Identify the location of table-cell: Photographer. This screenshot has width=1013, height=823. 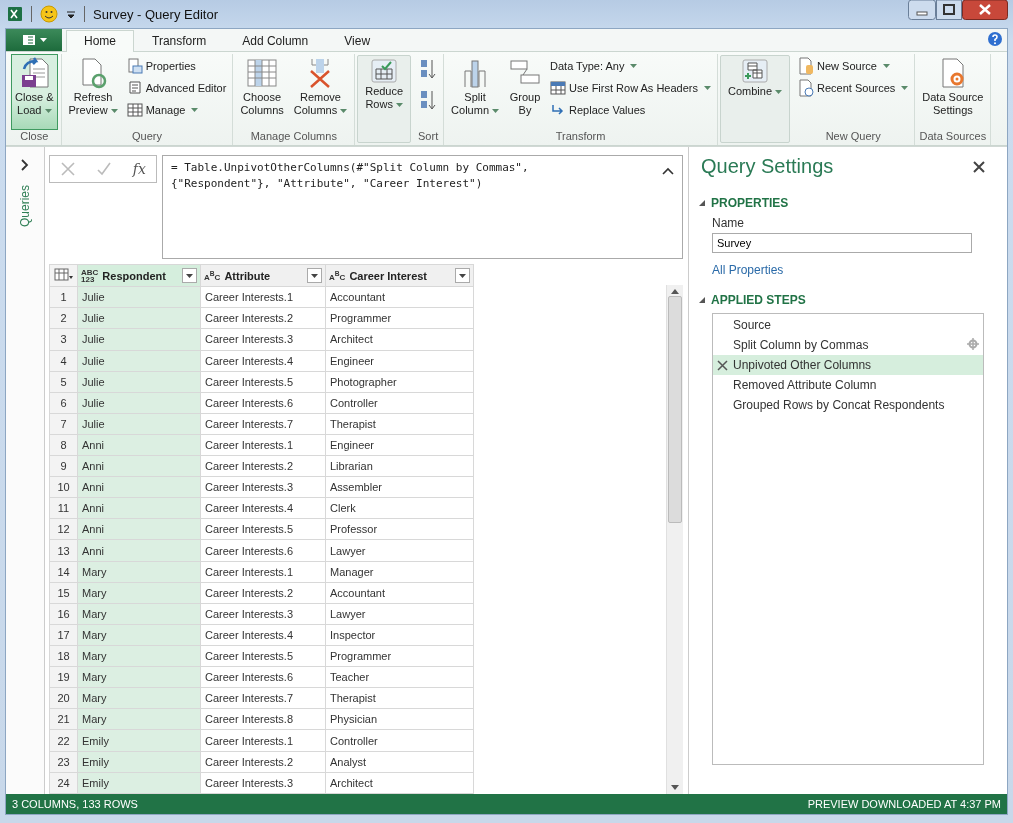
(399, 382).